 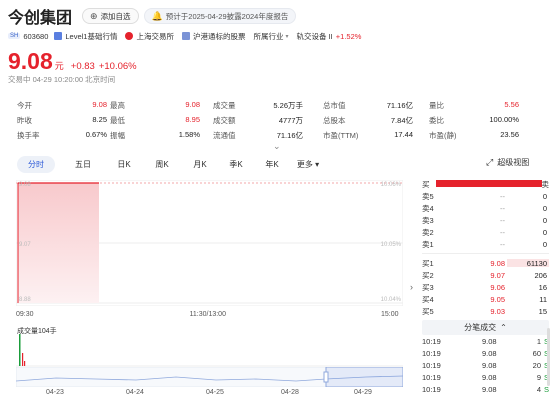 What do you see at coordinates (428, 220) in the screenshot?
I see `book-level-label: 卖3` at bounding box center [428, 220].